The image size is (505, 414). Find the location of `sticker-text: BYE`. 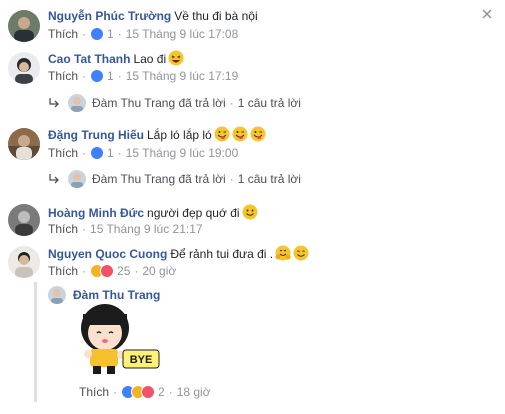

sticker-text: BYE is located at coordinates (141, 360).